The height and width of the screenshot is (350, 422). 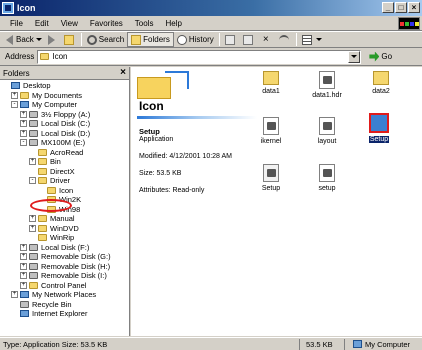 I want to click on menu-edit: Edit, so click(x=42, y=23).